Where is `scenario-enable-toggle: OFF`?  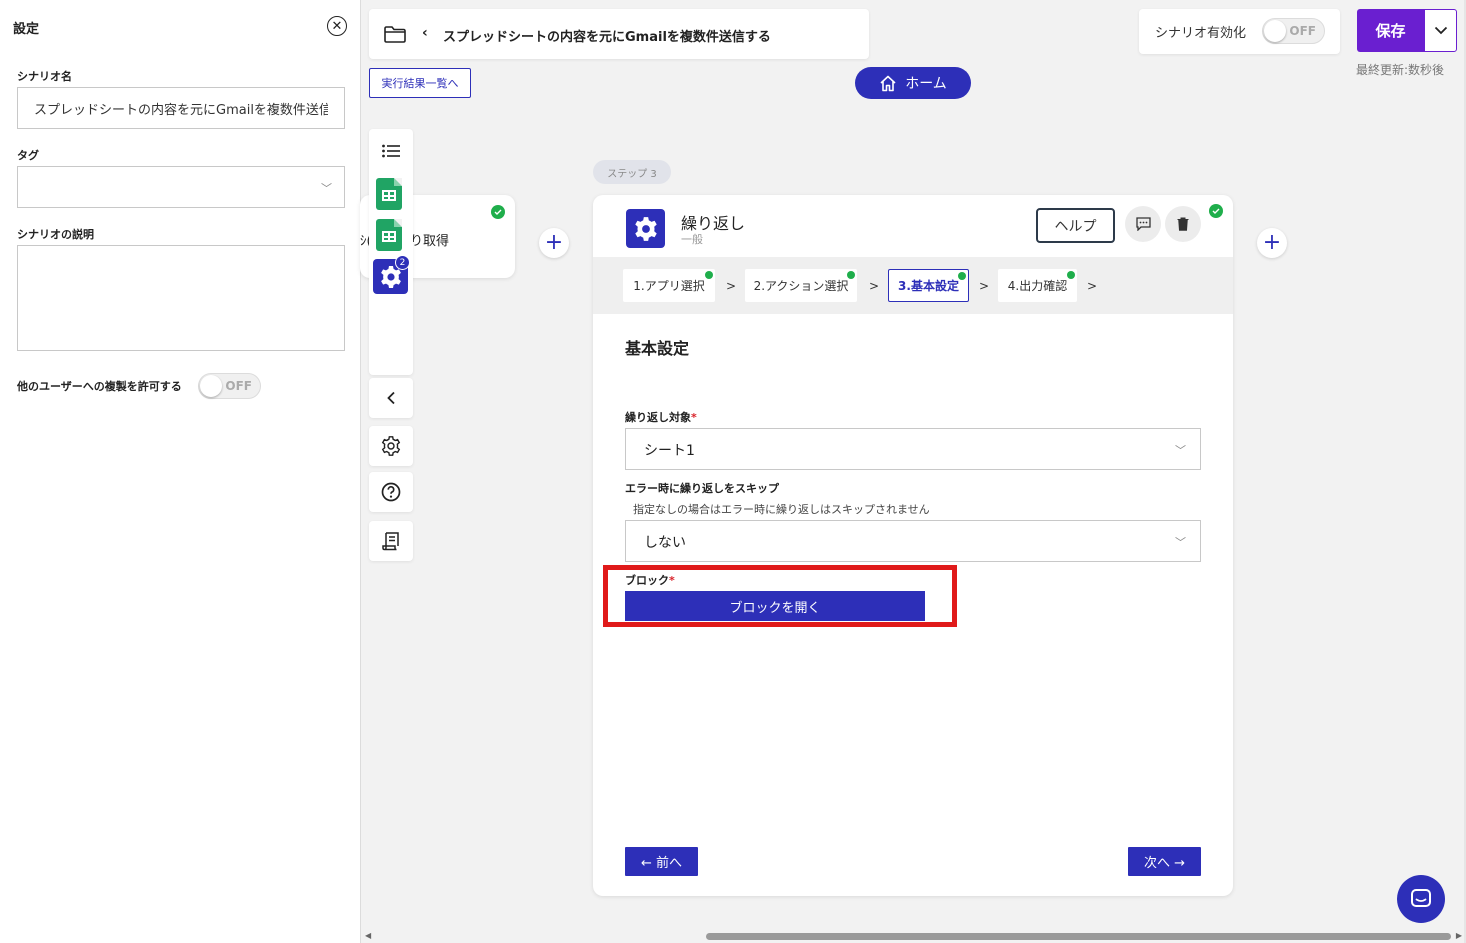 scenario-enable-toggle: OFF is located at coordinates (1293, 31).